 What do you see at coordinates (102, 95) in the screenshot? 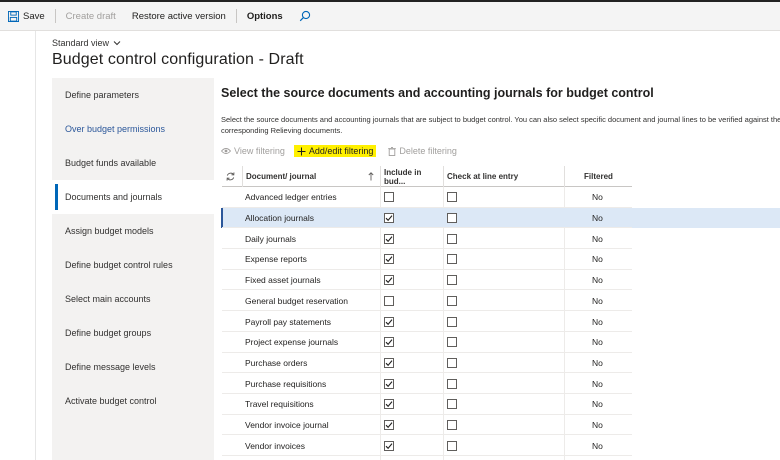
I see `nav-item-label: Define parameters` at bounding box center [102, 95].